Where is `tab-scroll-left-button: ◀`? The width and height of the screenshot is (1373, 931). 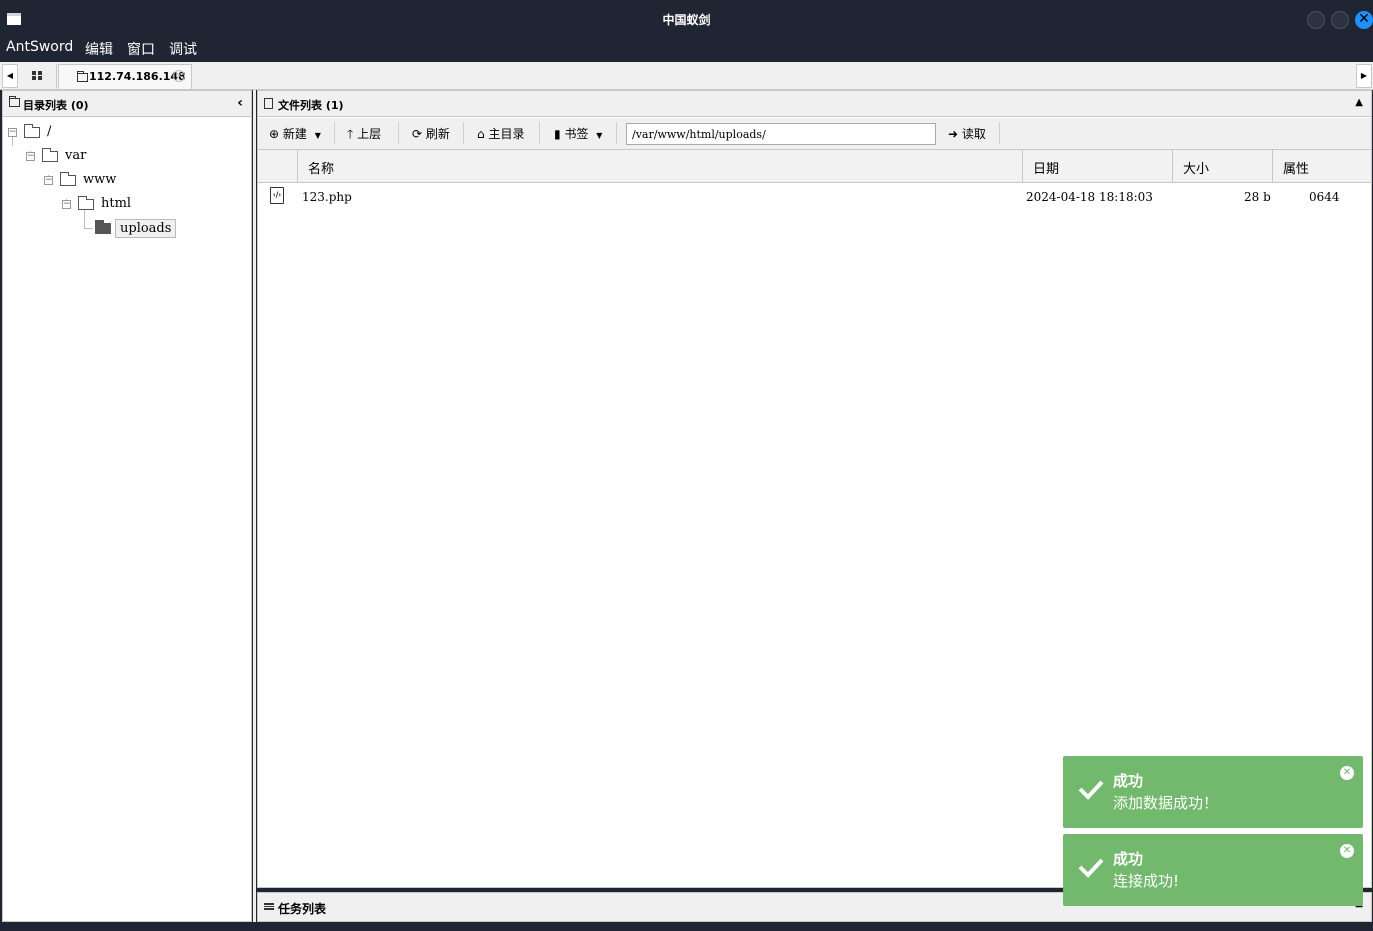
tab-scroll-left-button: ◀ is located at coordinates (10, 76).